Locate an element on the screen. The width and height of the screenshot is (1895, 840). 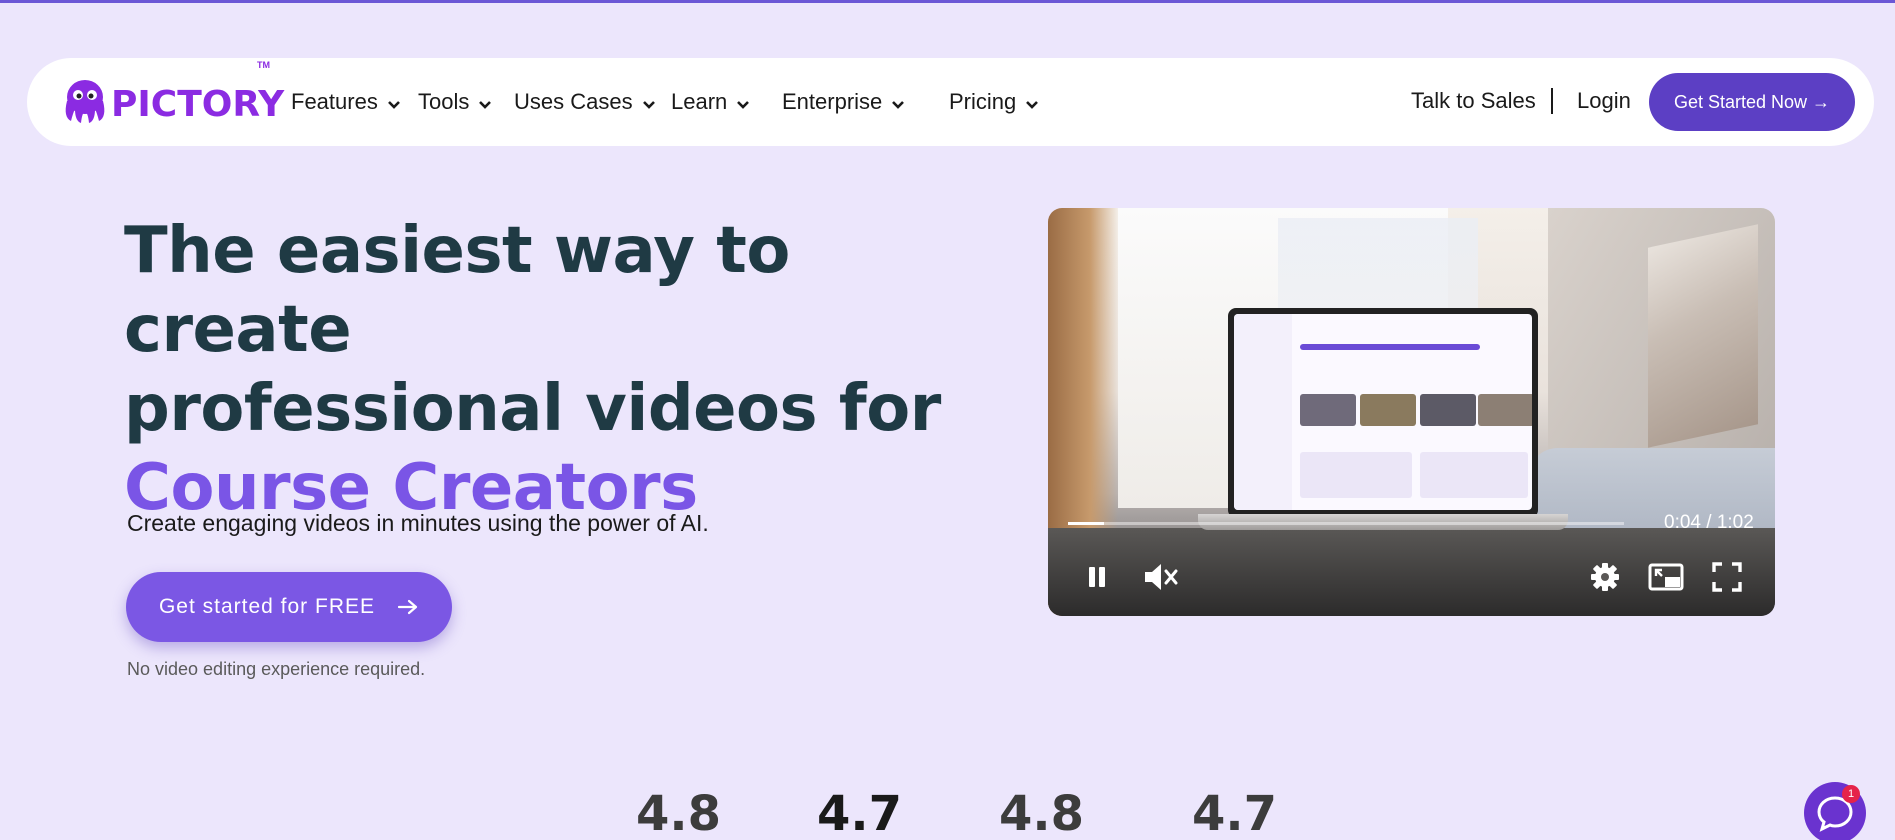
nav-tools: Tools is located at coordinates (455, 102).